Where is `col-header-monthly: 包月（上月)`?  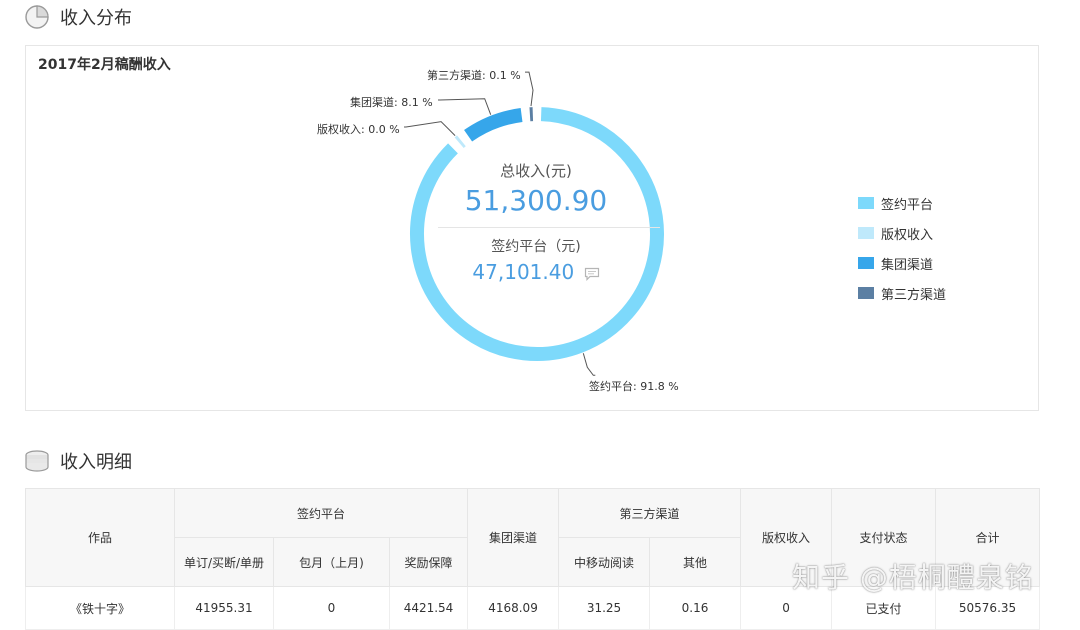 col-header-monthly: 包月（上月) is located at coordinates (332, 562).